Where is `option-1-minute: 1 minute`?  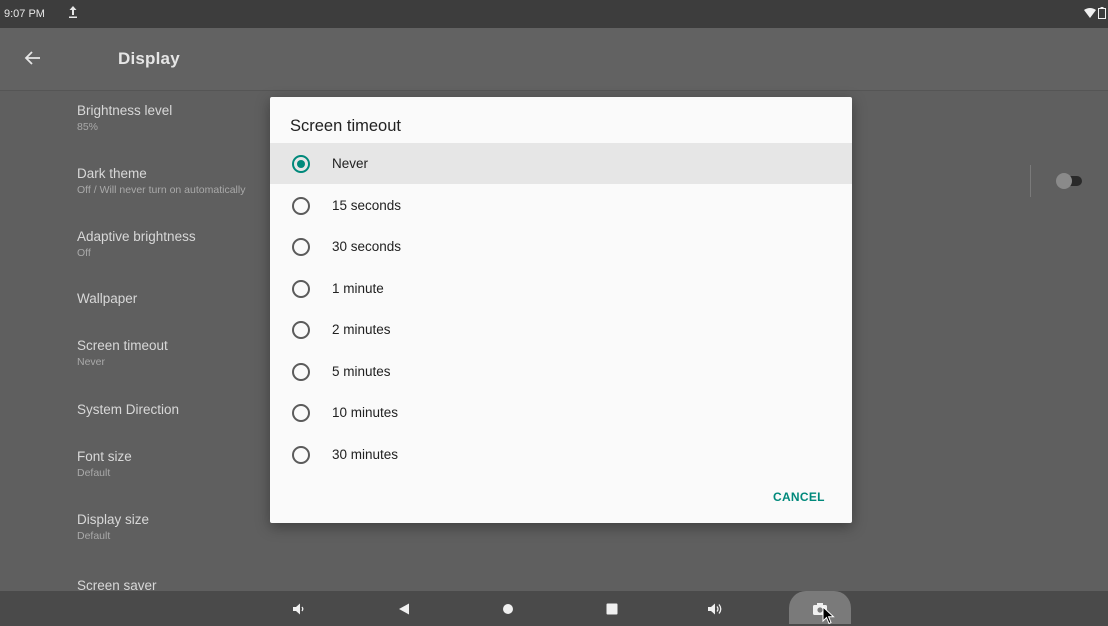 option-1-minute: 1 minute is located at coordinates (561, 288).